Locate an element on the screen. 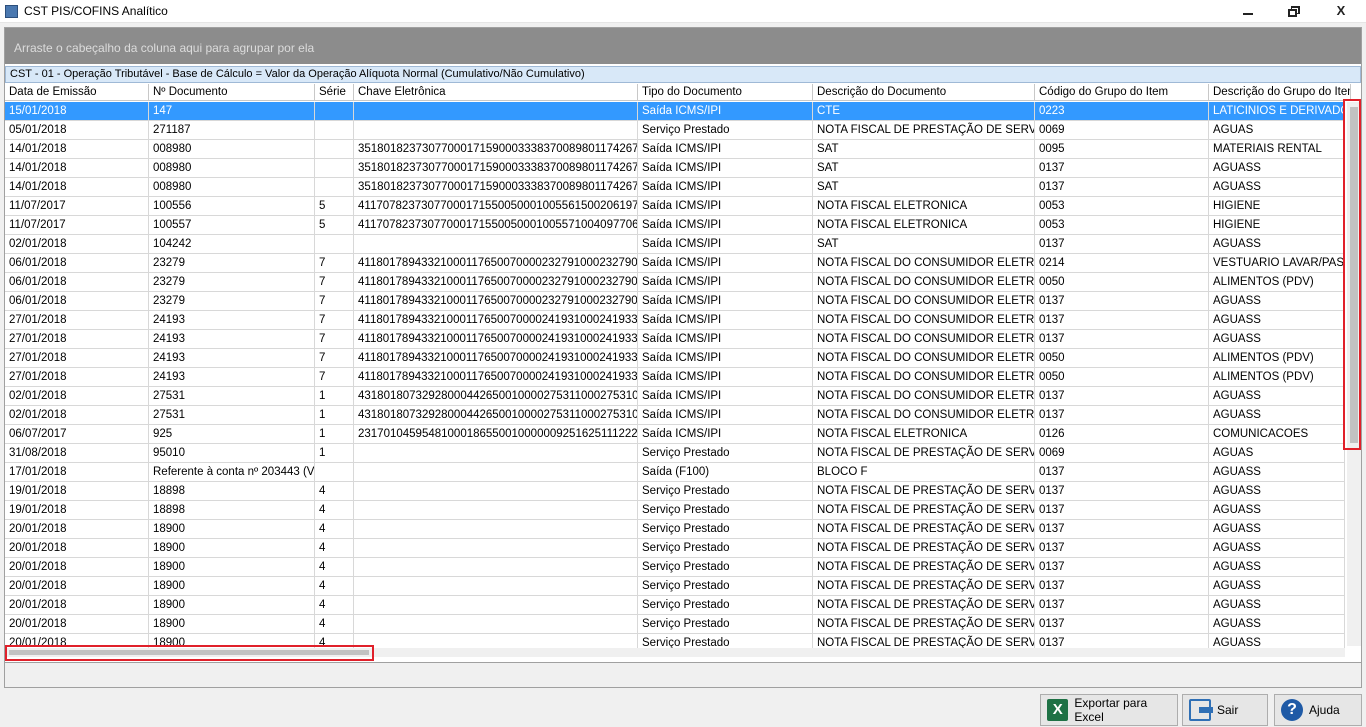  minimize-button is located at coordinates (1249, 11).